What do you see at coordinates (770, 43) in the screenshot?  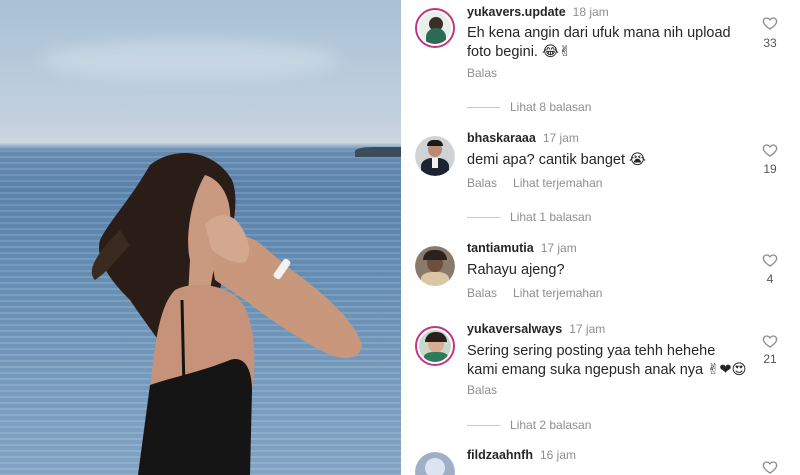 I see `like-count: 33` at bounding box center [770, 43].